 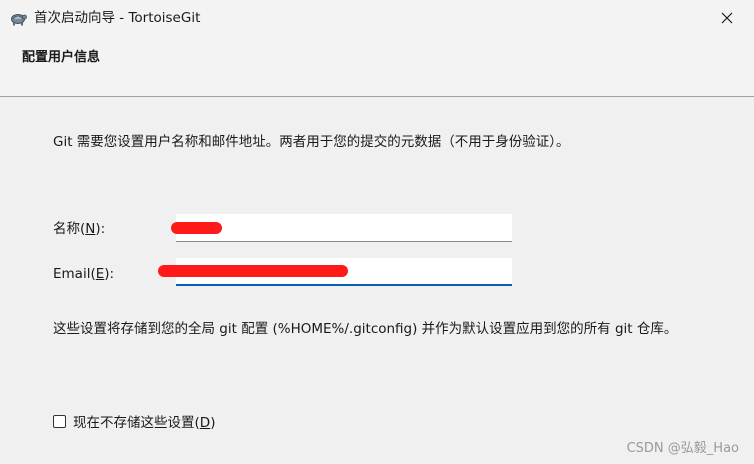 What do you see at coordinates (144, 423) in the screenshot?
I see `checkbox-label: 现在不存储这些设置(D)` at bounding box center [144, 423].